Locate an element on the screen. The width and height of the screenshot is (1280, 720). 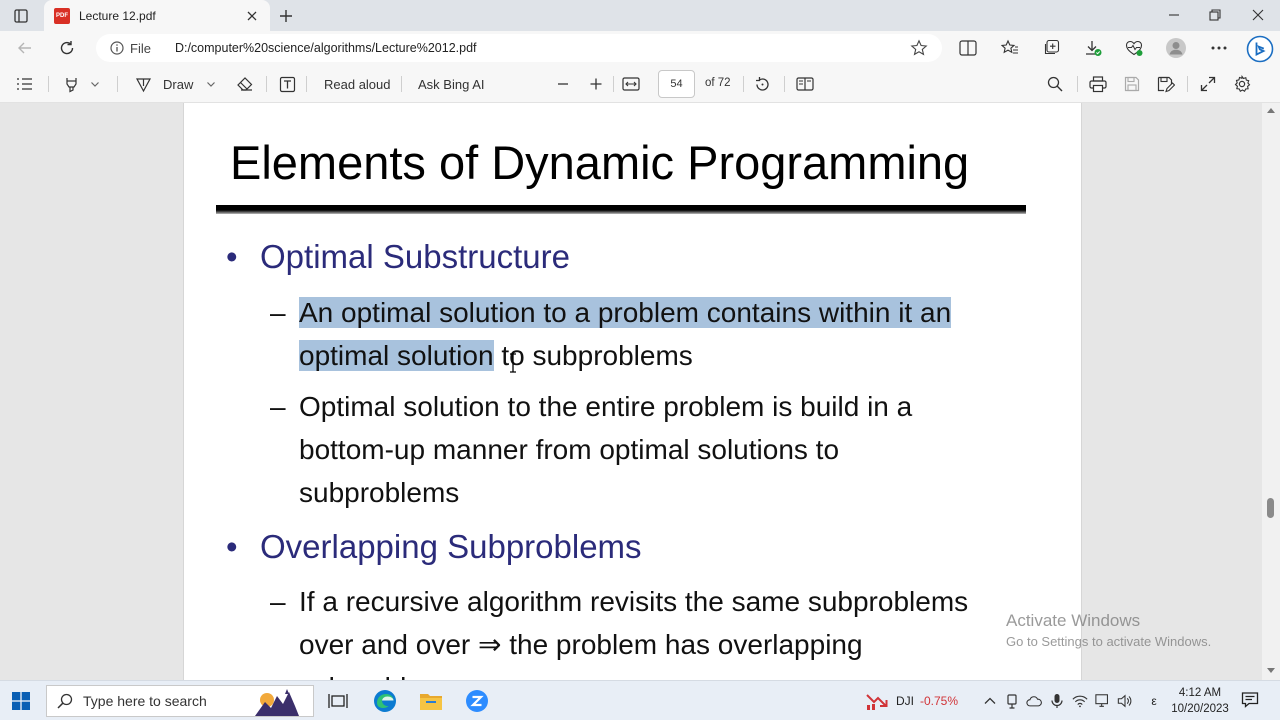
highlight-options-dropdown is located at coordinates (95, 84).